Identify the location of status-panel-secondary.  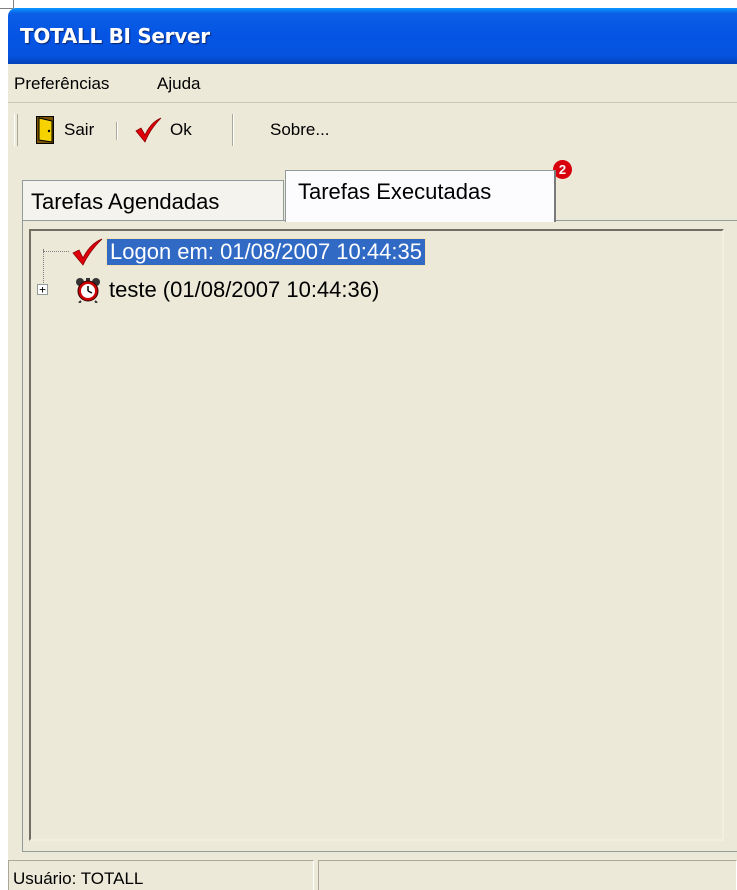
(527, 875).